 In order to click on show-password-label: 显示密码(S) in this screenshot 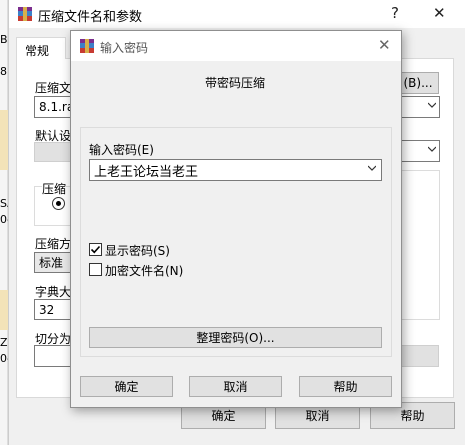, I will do `click(137, 250)`.